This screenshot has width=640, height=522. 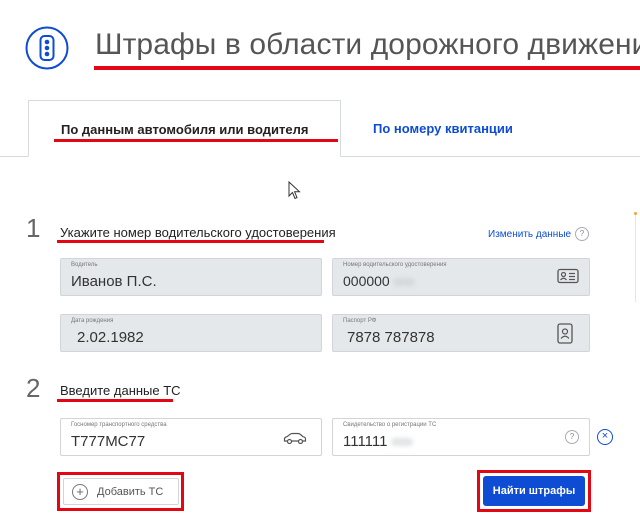 What do you see at coordinates (443, 128) in the screenshot?
I see `tab-by-receipt-number: По номеру квитанции` at bounding box center [443, 128].